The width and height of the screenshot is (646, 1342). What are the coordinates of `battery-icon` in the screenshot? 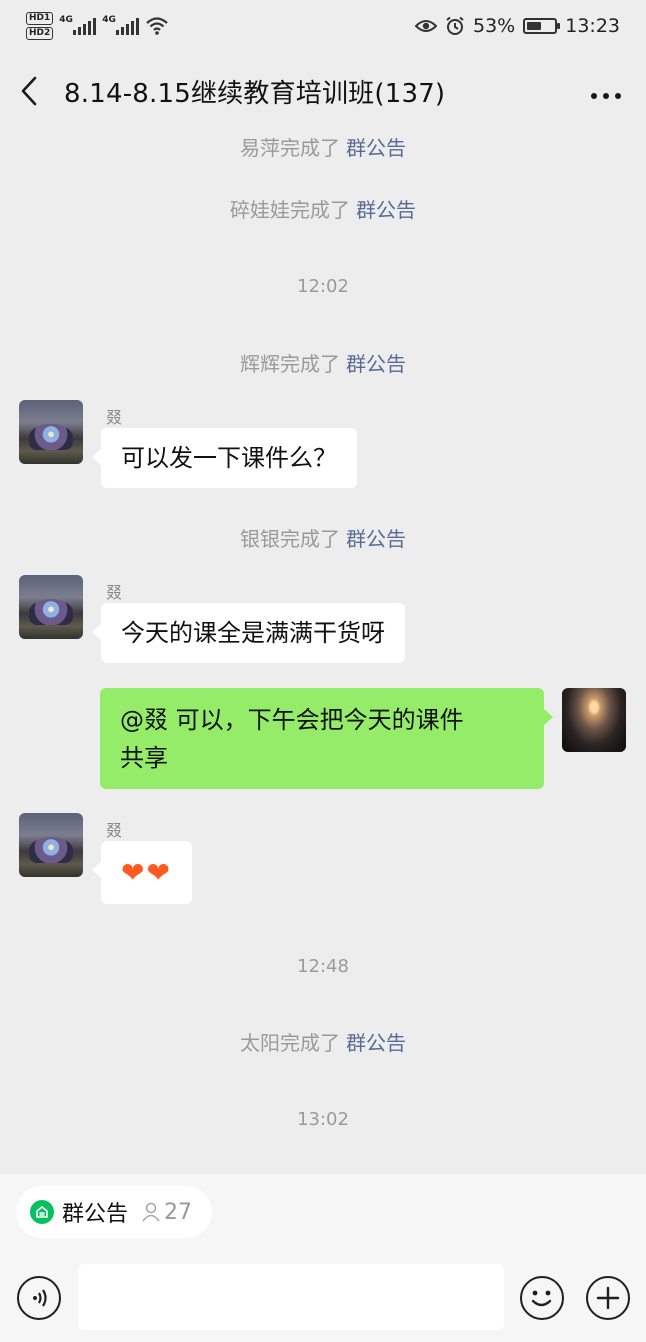 It's located at (542, 26).